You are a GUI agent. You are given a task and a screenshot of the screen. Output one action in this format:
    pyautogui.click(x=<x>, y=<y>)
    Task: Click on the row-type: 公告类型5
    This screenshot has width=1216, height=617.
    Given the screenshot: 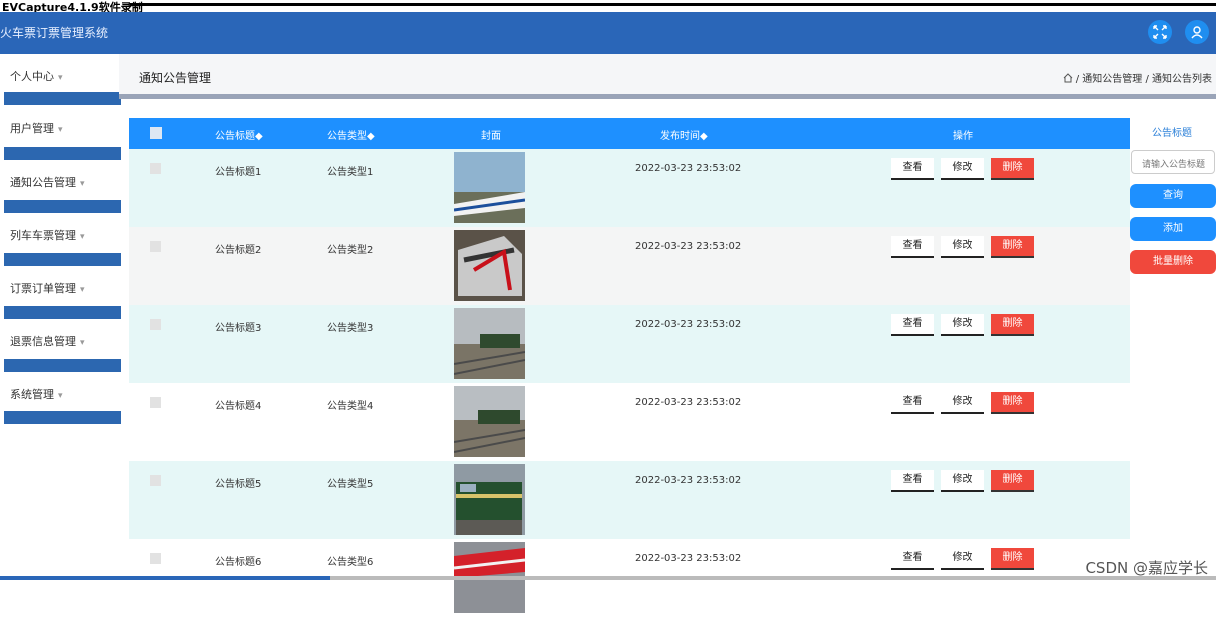 What is the action you would take?
    pyautogui.click(x=350, y=484)
    